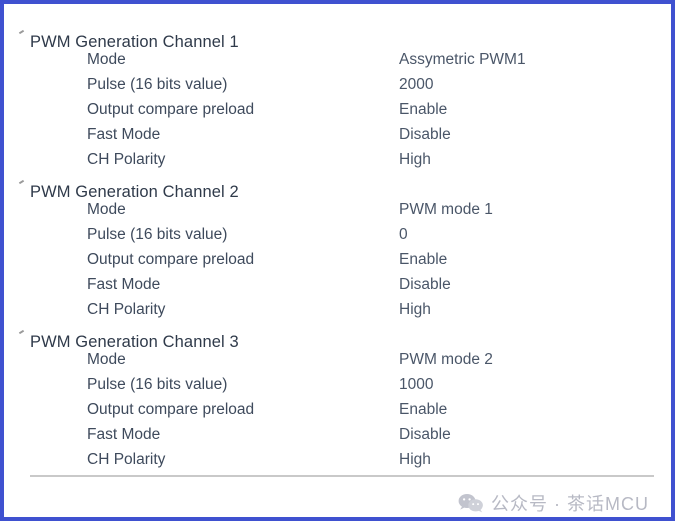 The height and width of the screenshot is (521, 675). What do you see at coordinates (471, 503) in the screenshot?
I see `wechat-logo-icon` at bounding box center [471, 503].